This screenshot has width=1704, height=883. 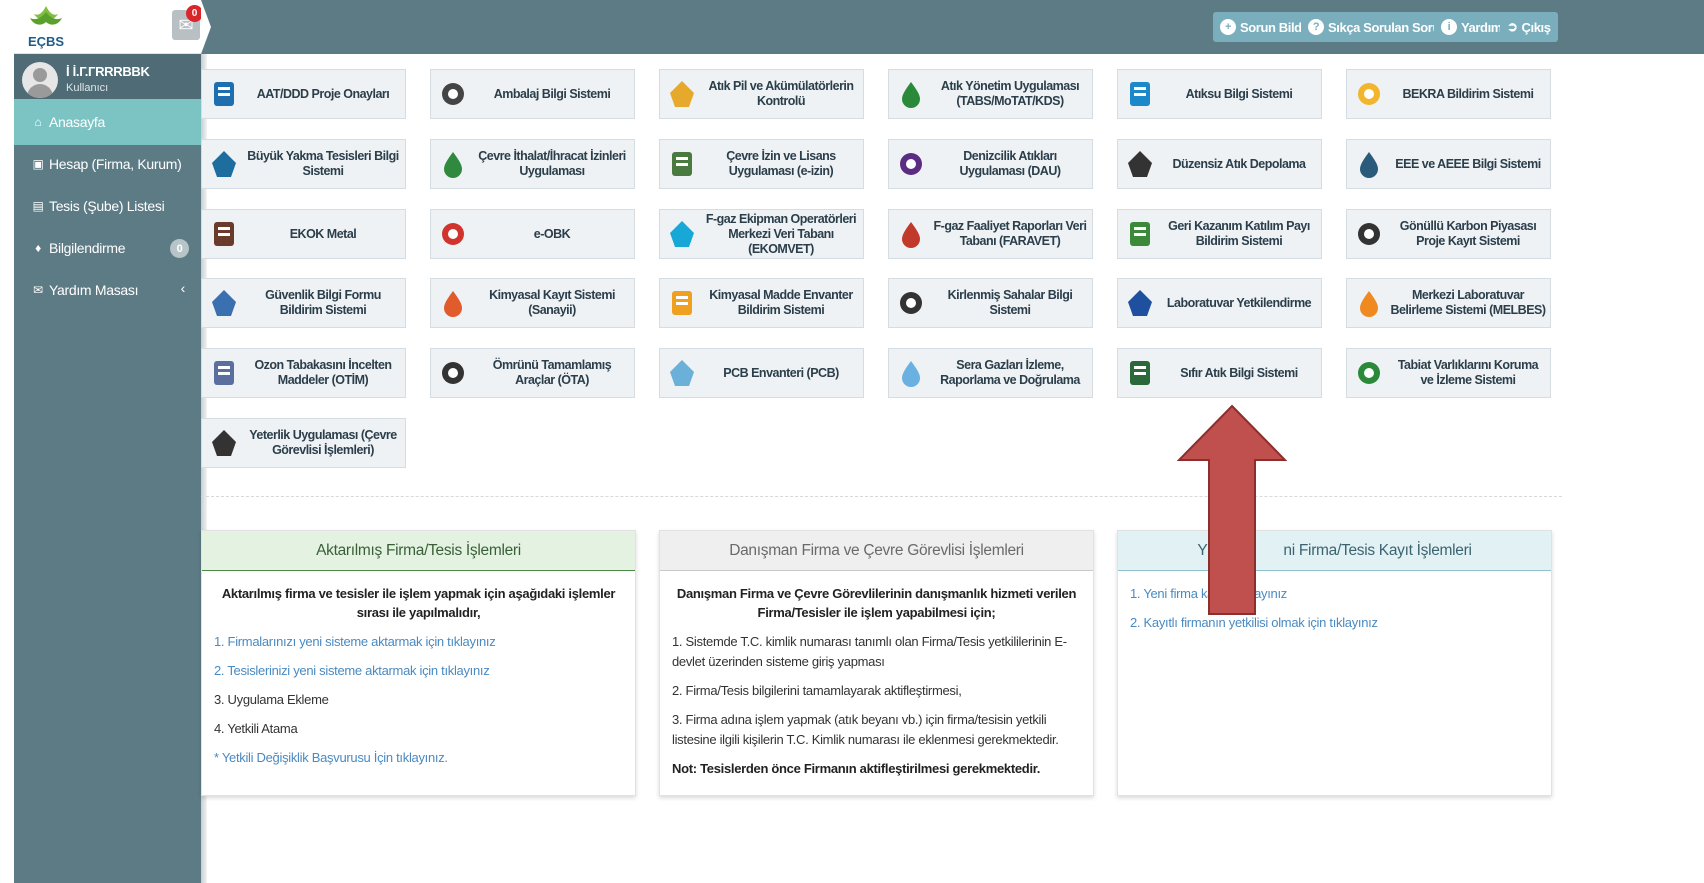 I want to click on chevron-left-icon: ‹, so click(x=183, y=288).